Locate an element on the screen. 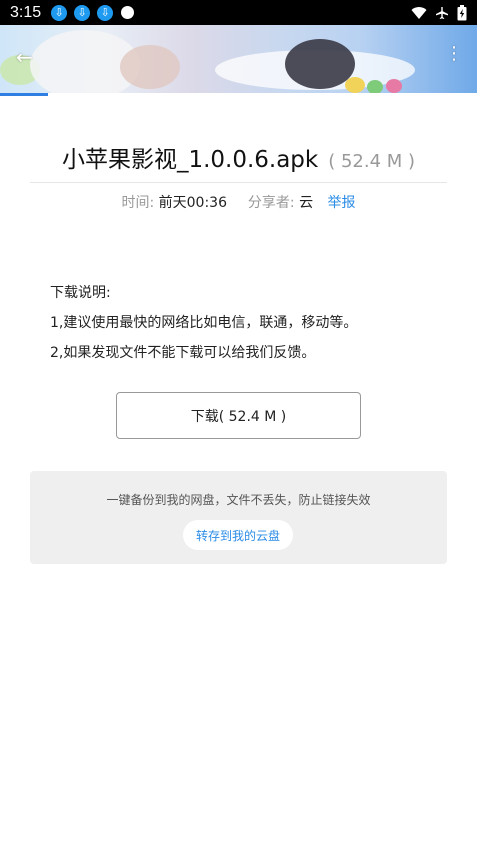  wifi-icon is located at coordinates (419, 12).